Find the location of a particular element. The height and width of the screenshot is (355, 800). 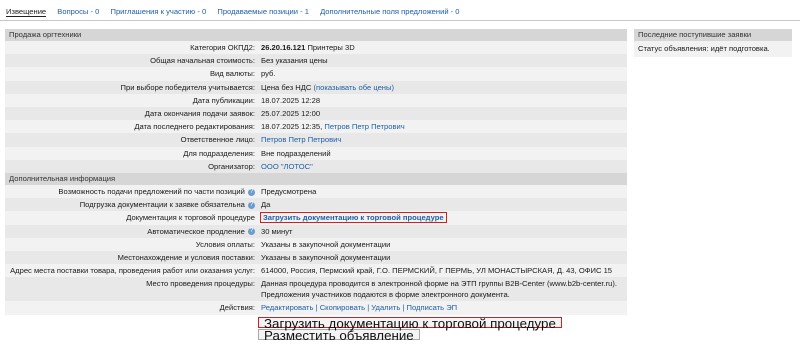

notice-status: Статус объявления: идёт подготовка. is located at coordinates (713, 49).